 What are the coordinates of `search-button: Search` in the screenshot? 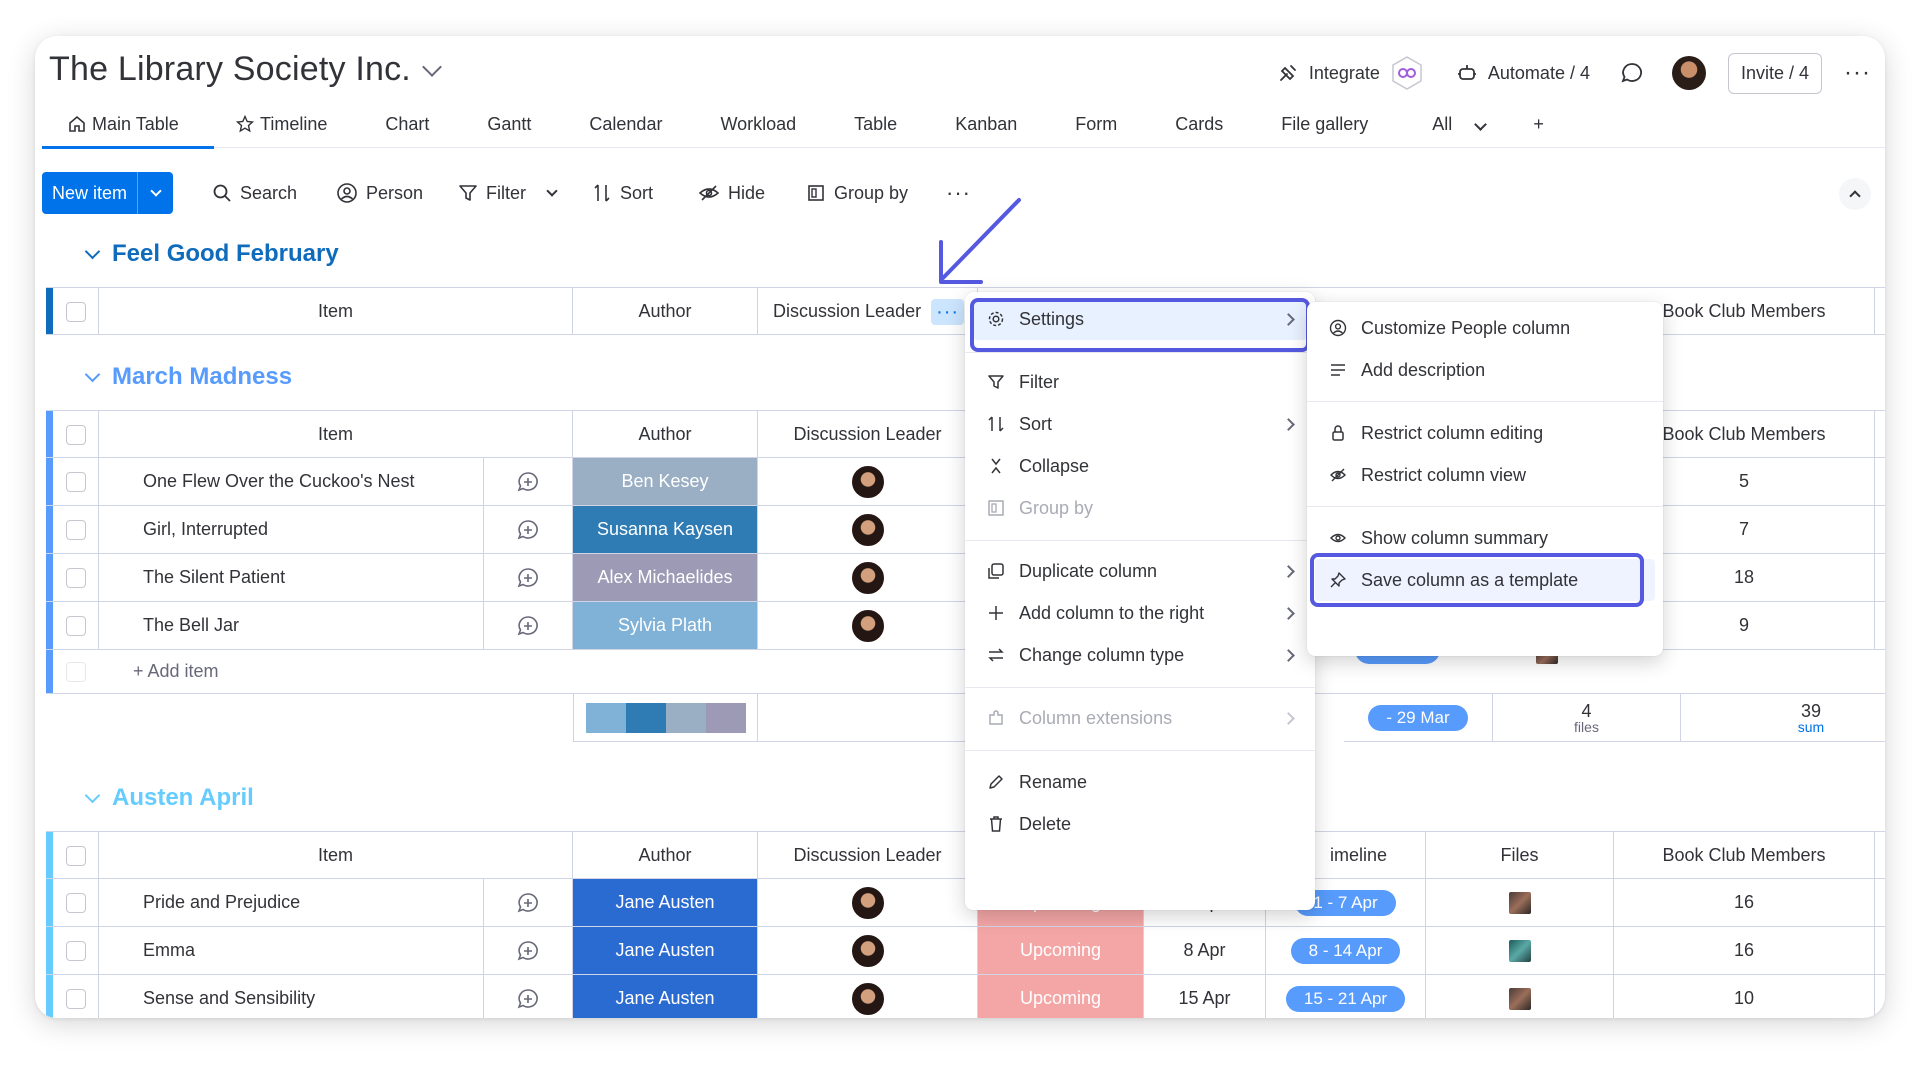 It's located at (254, 193).